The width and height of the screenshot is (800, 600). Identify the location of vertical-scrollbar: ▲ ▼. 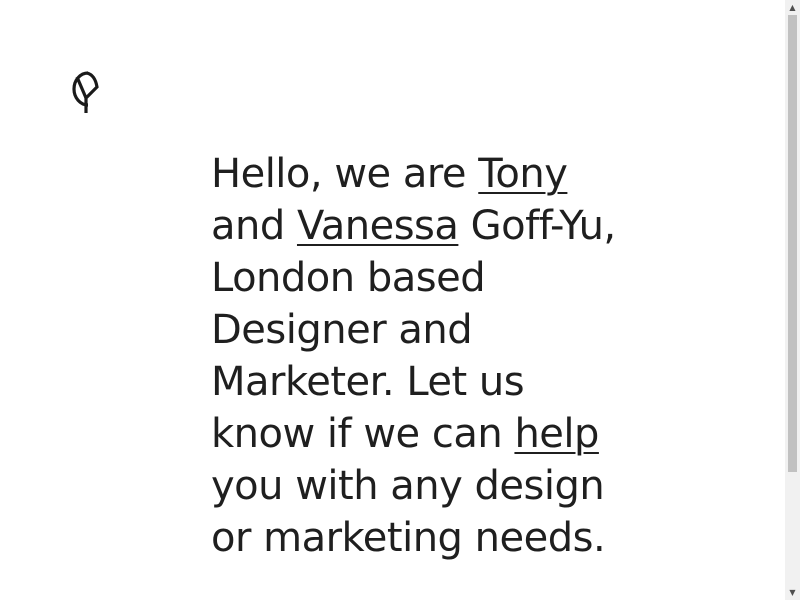
(792, 300).